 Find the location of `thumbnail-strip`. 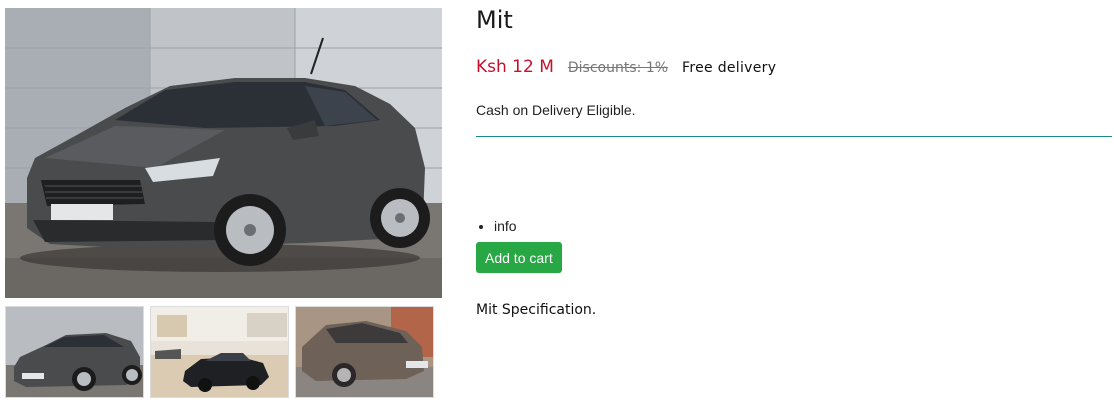

thumbnail-strip is located at coordinates (219, 352).